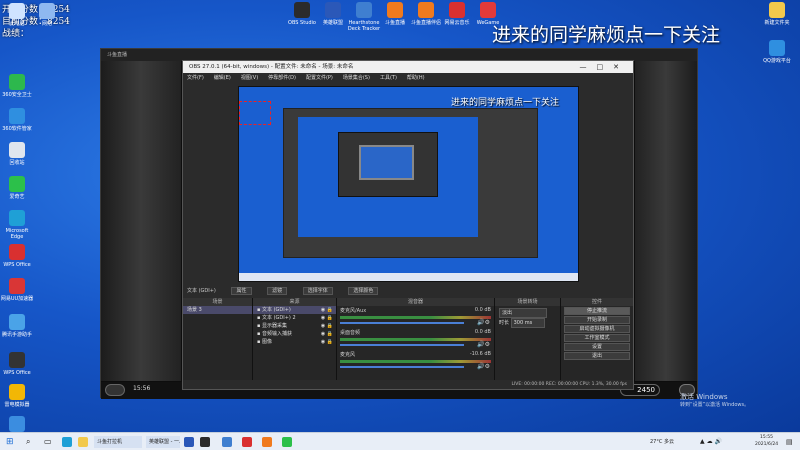 This screenshot has height=450, width=800. I want to click on menu-item: 工具(T), so click(388, 78).